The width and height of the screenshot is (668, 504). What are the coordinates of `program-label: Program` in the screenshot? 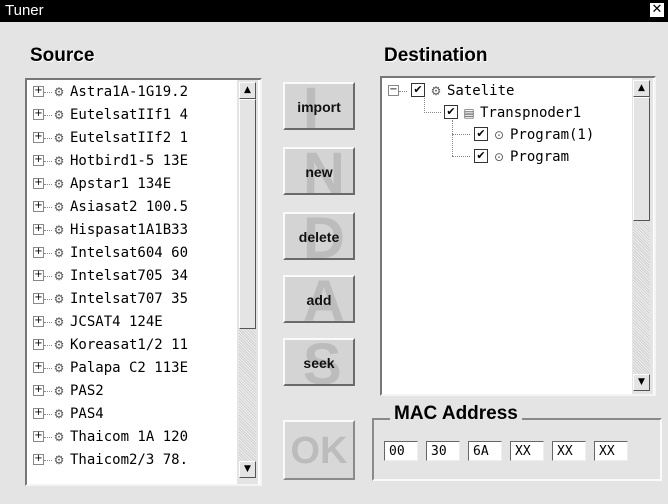 It's located at (540, 157).